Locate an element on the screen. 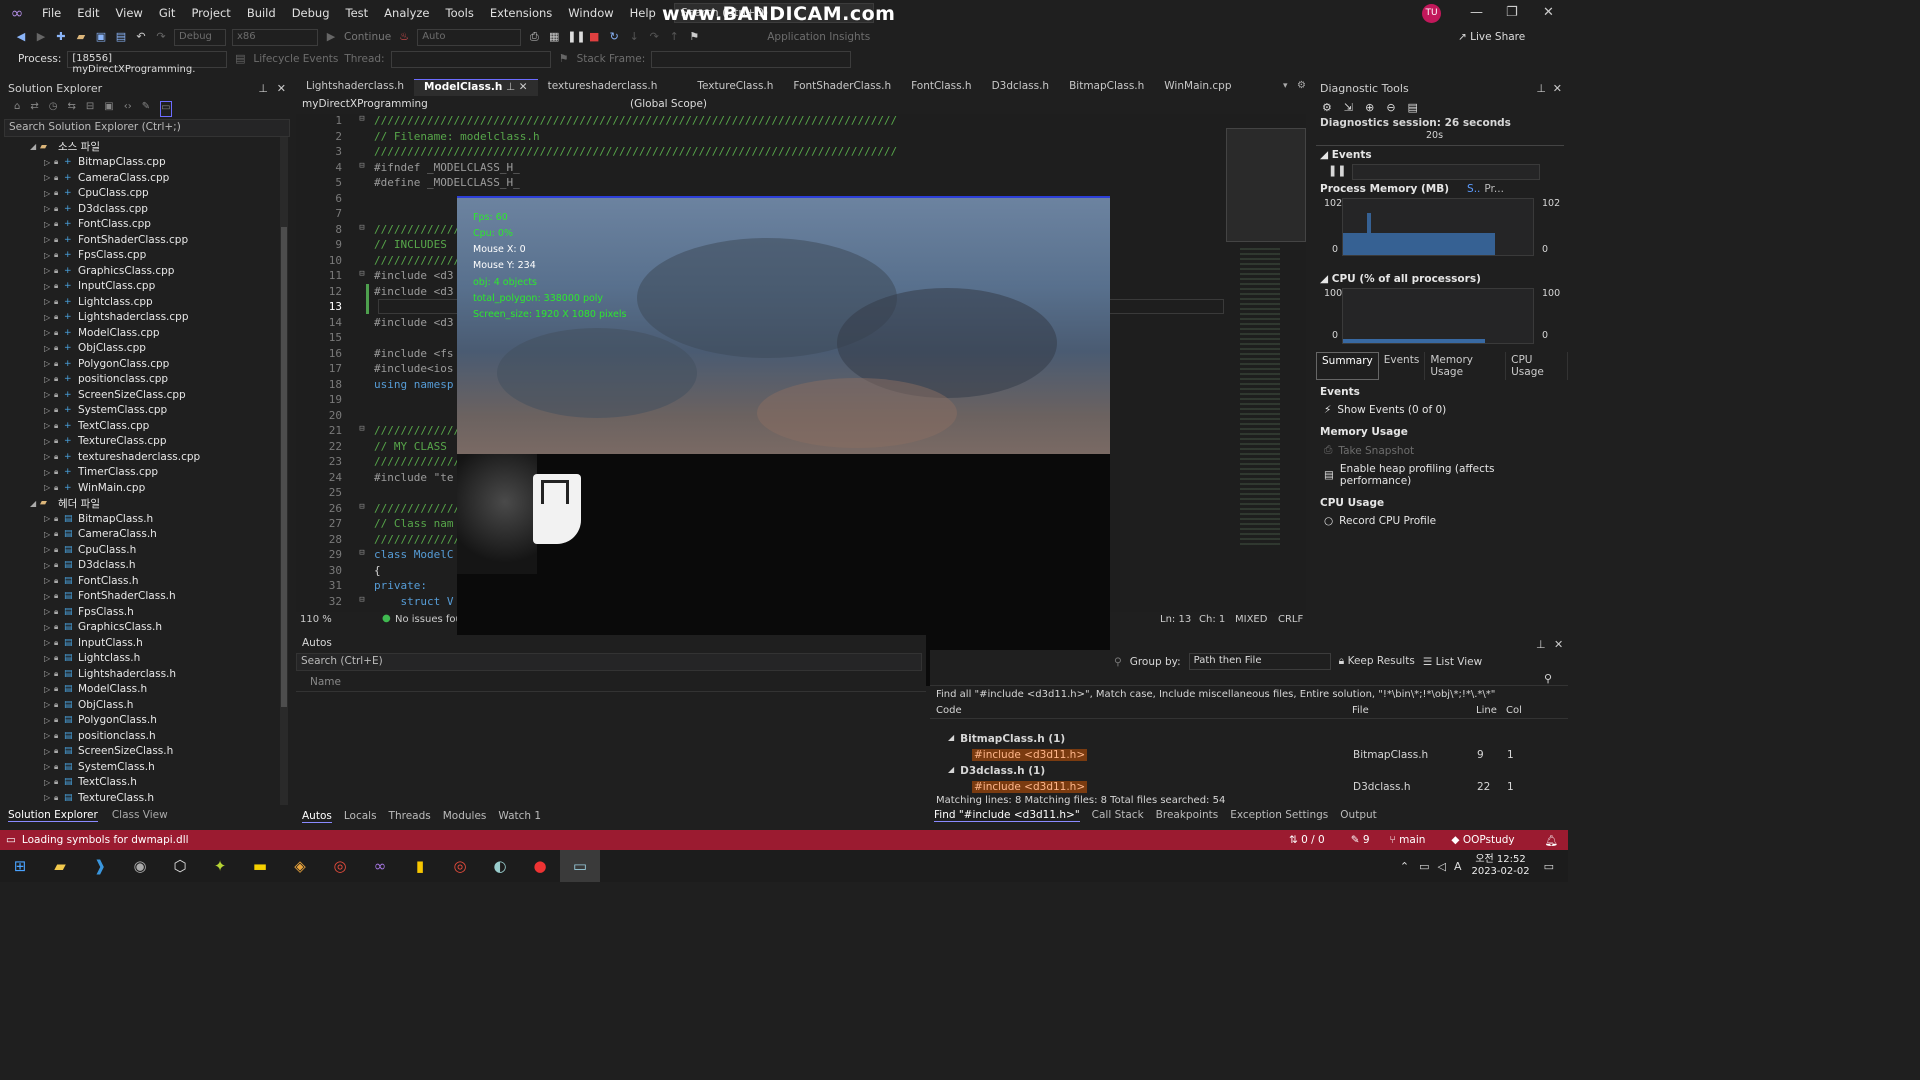  line-ending: CRLF is located at coordinates (1290, 619).